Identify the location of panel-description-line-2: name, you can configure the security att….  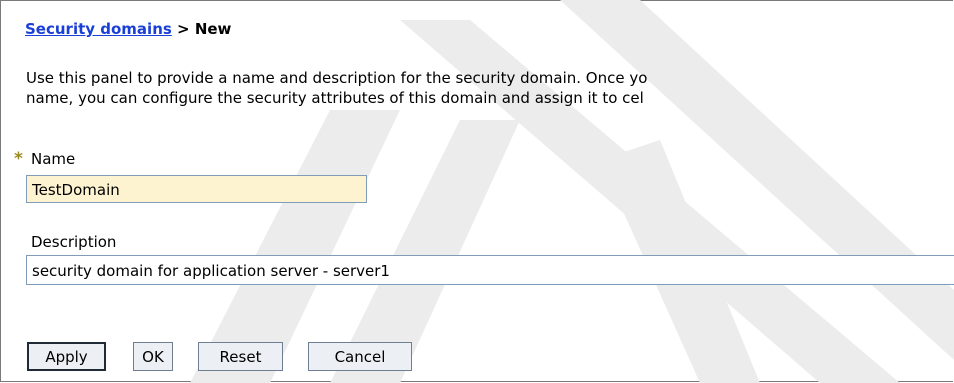
(335, 98).